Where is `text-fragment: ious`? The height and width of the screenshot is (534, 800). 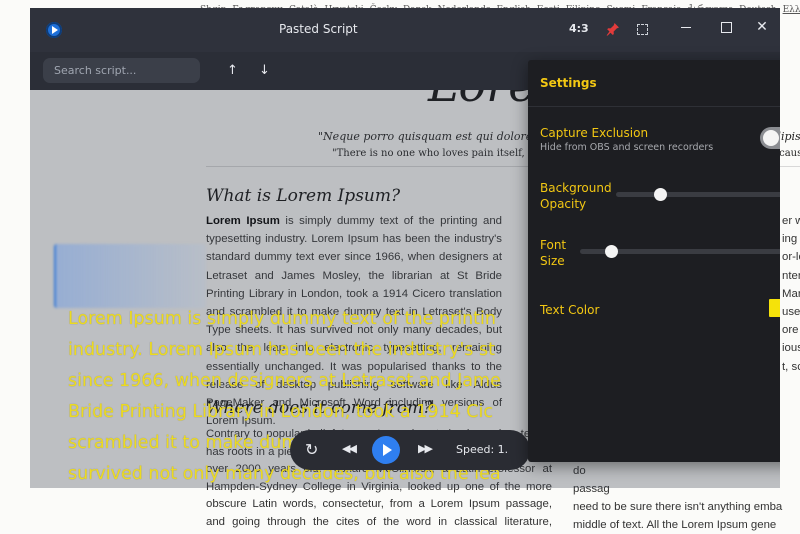
text-fragment: ious is located at coordinates (791, 348).